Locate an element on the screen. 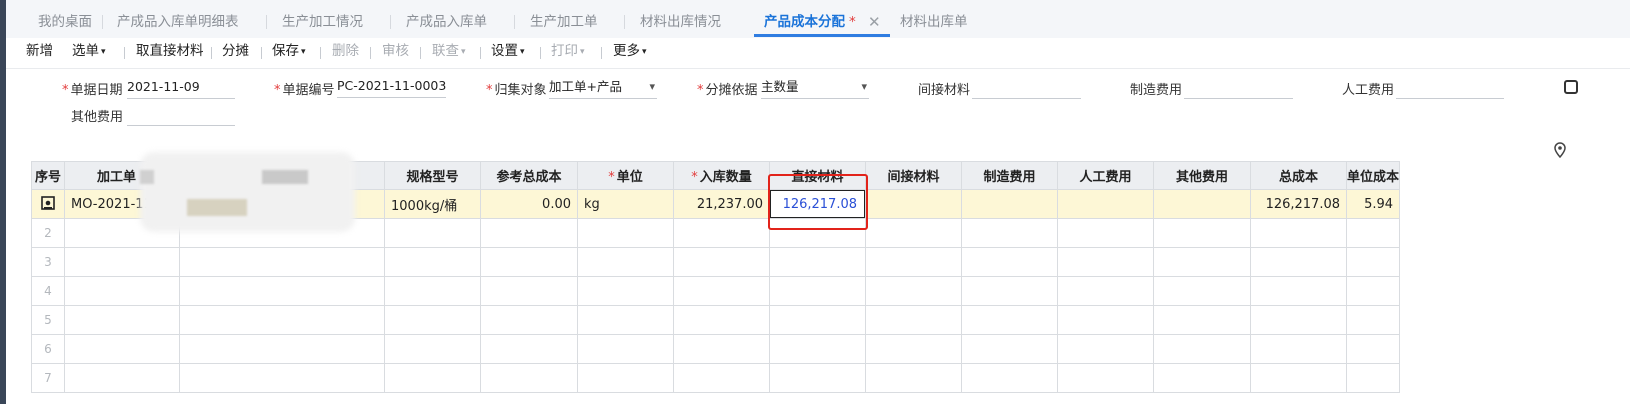  unit-cell: kg is located at coordinates (625, 204).